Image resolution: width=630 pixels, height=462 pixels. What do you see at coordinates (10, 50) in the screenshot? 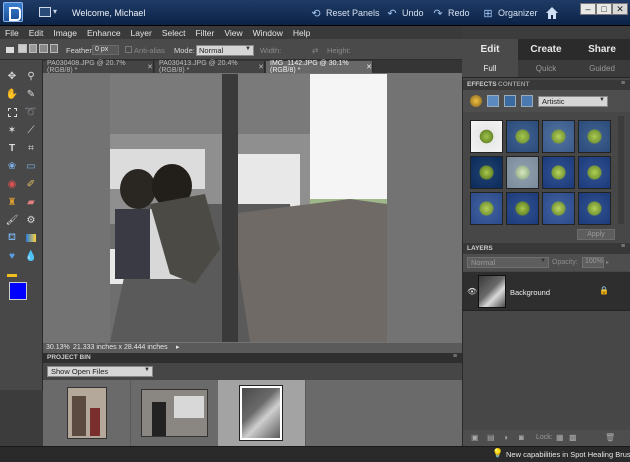
I see `marquee-preset-icon` at bounding box center [10, 50].